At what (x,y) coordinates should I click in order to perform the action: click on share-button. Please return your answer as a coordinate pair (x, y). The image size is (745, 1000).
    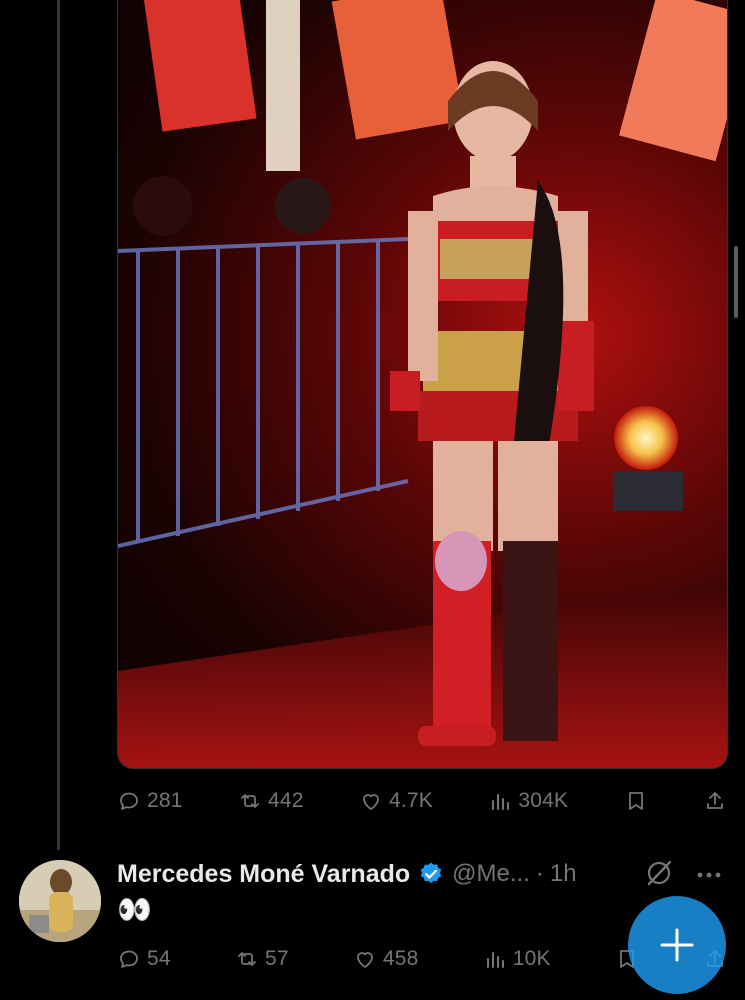
    Looking at the image, I should click on (715, 801).